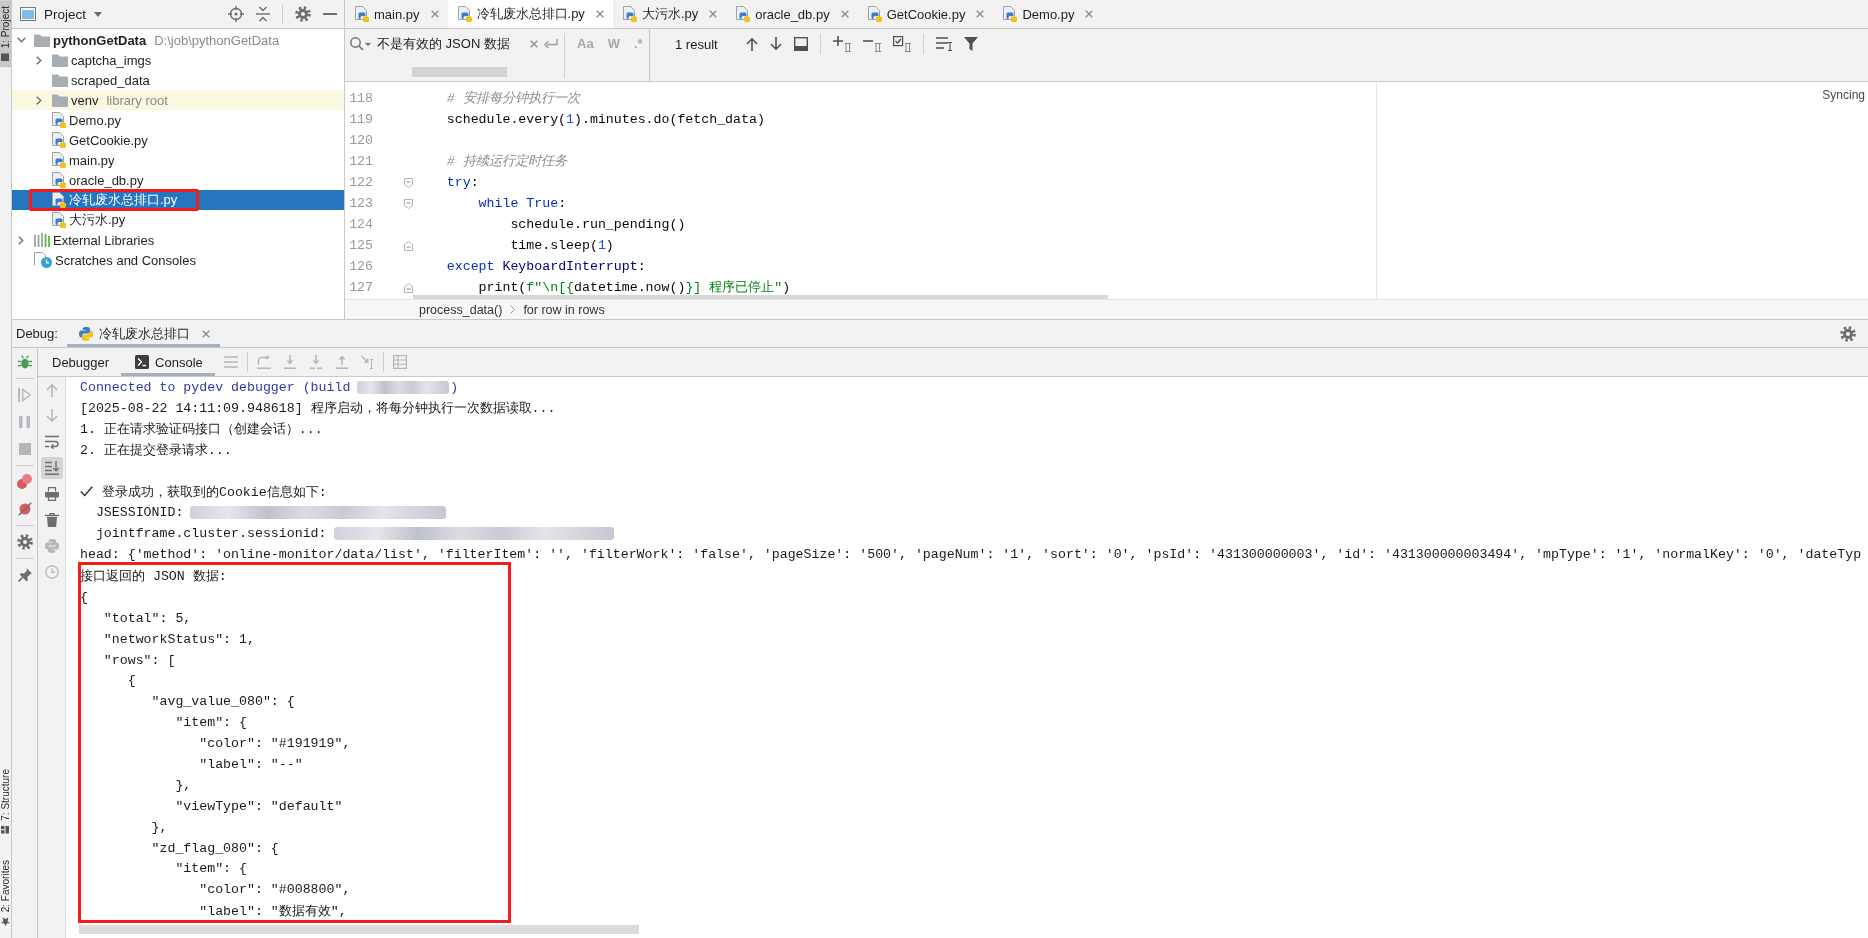 Image resolution: width=1868 pixels, height=938 pixels. I want to click on square-icon, so click(5, 57).